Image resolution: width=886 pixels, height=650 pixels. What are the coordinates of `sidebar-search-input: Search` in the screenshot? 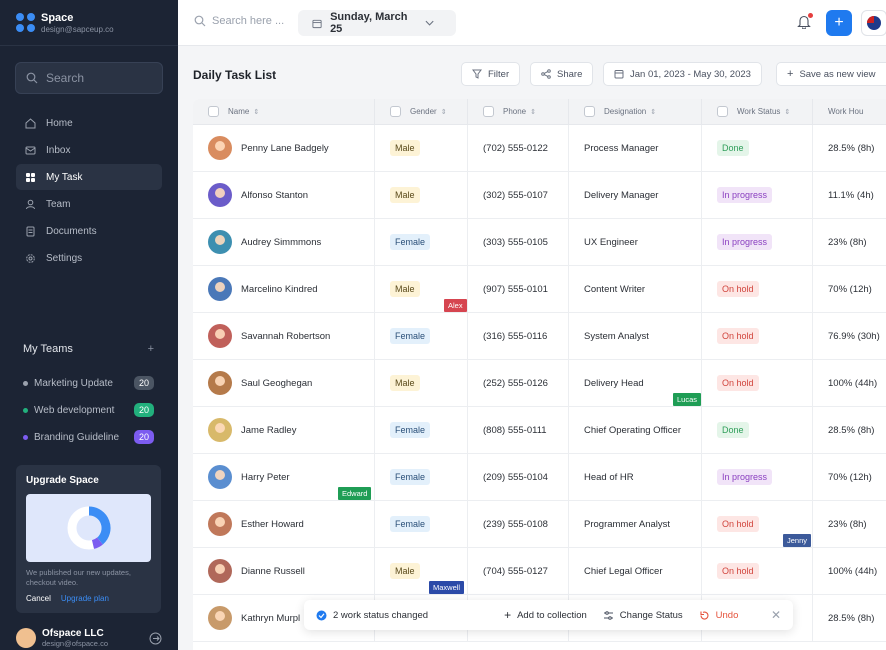 It's located at (89, 78).